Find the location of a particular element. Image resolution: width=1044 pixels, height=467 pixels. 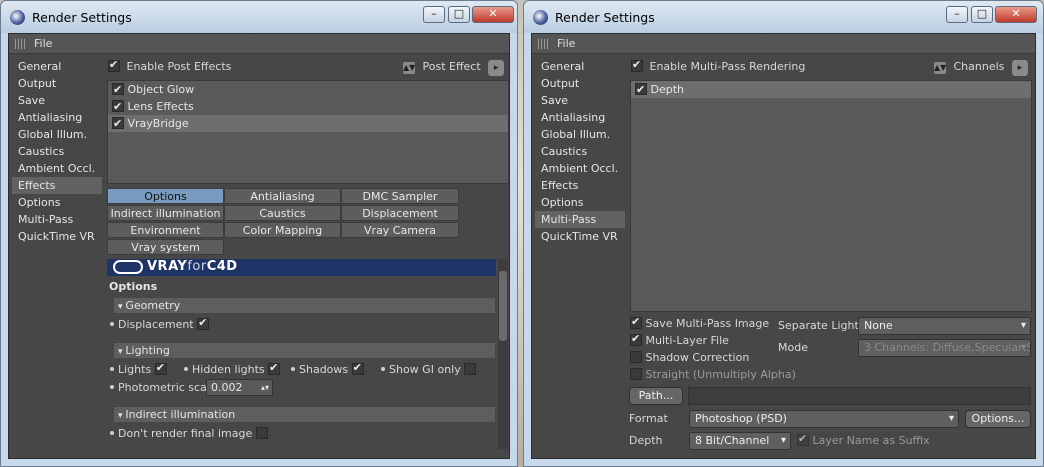

tab-vray-camera: Vray Camera is located at coordinates (400, 230).